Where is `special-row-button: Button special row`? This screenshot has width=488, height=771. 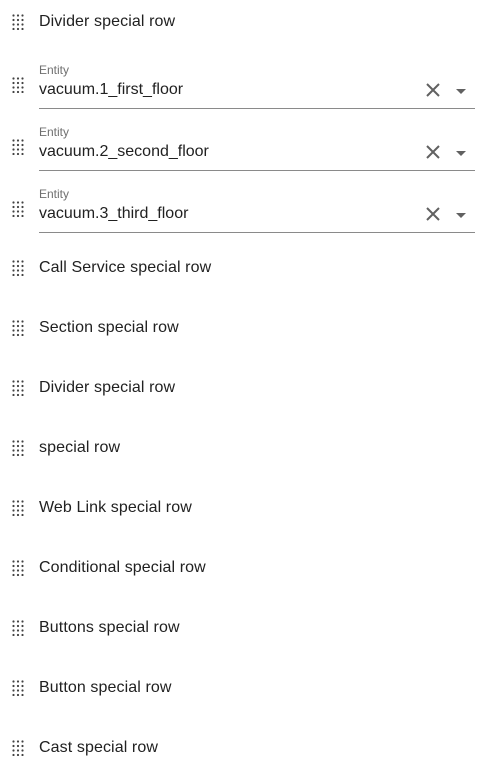 special-row-button: Button special row is located at coordinates (244, 688).